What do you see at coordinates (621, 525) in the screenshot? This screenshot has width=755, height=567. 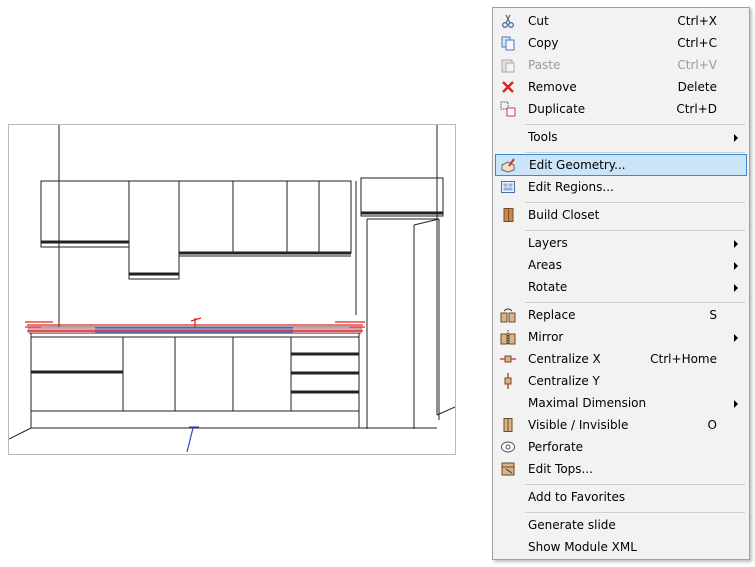 I see `menu-item-generate-slide: Generate slide` at bounding box center [621, 525].